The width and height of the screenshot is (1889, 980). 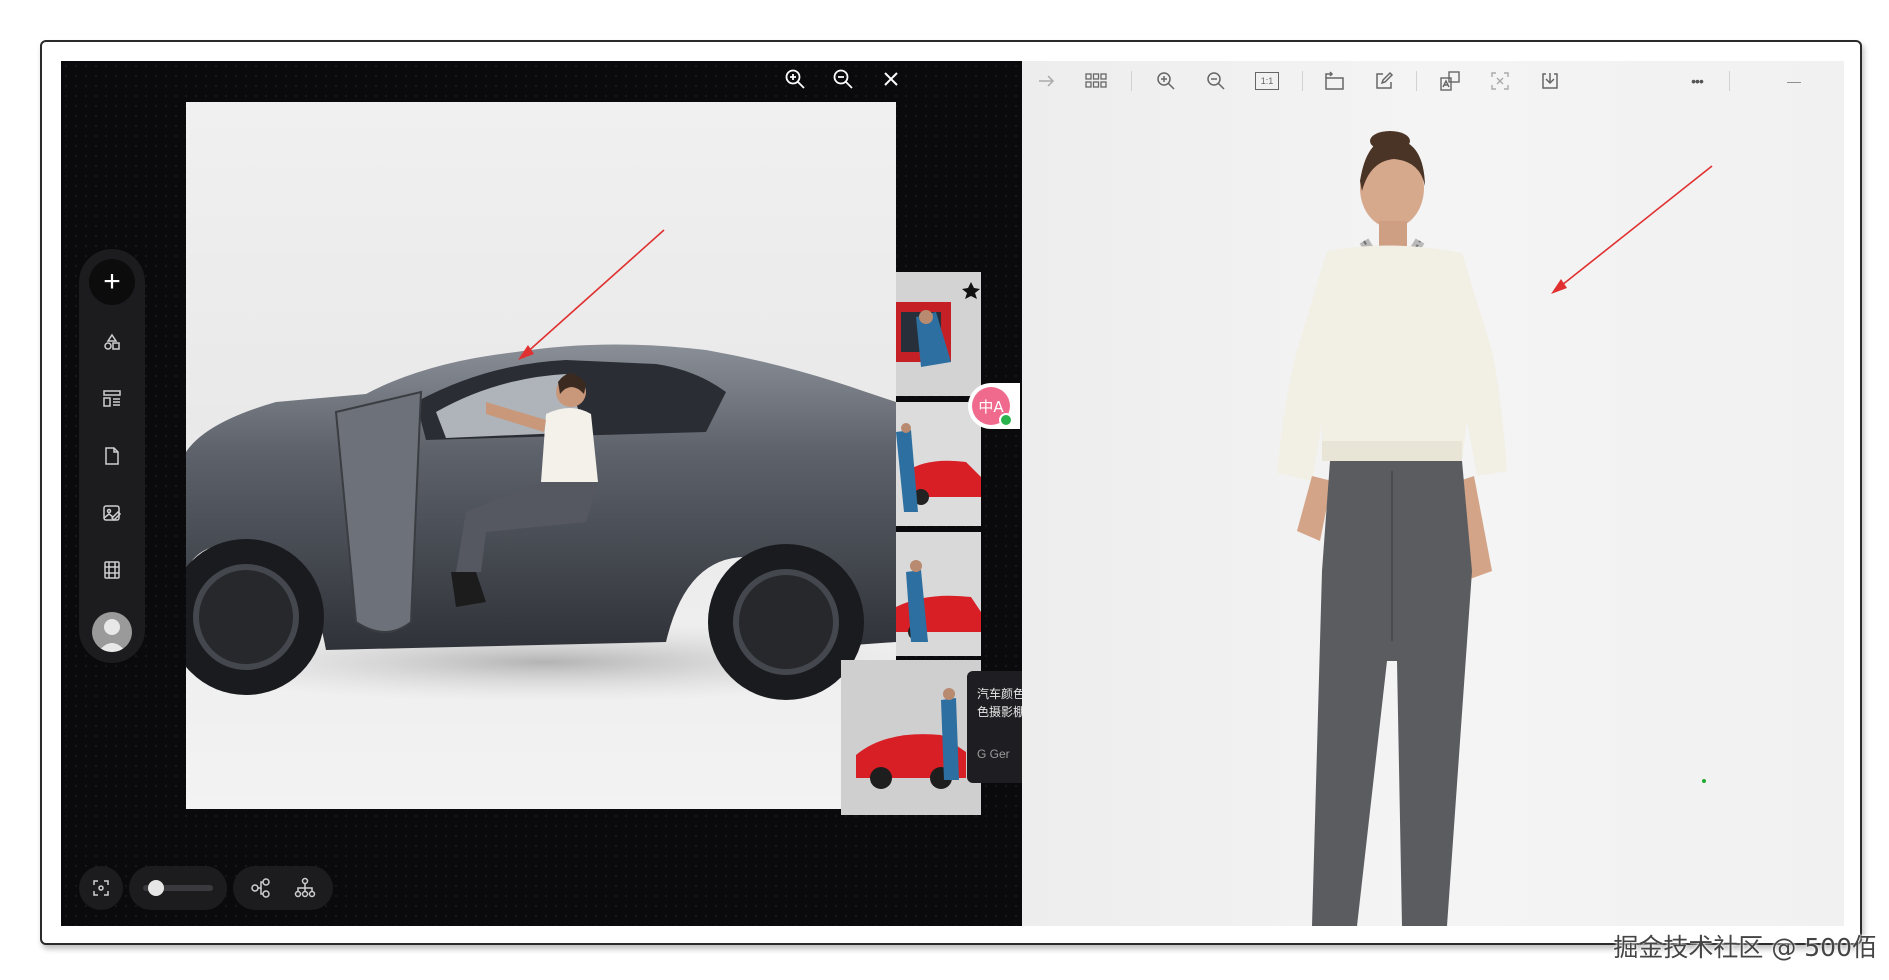 I want to click on shapes-icon, so click(x=112, y=342).